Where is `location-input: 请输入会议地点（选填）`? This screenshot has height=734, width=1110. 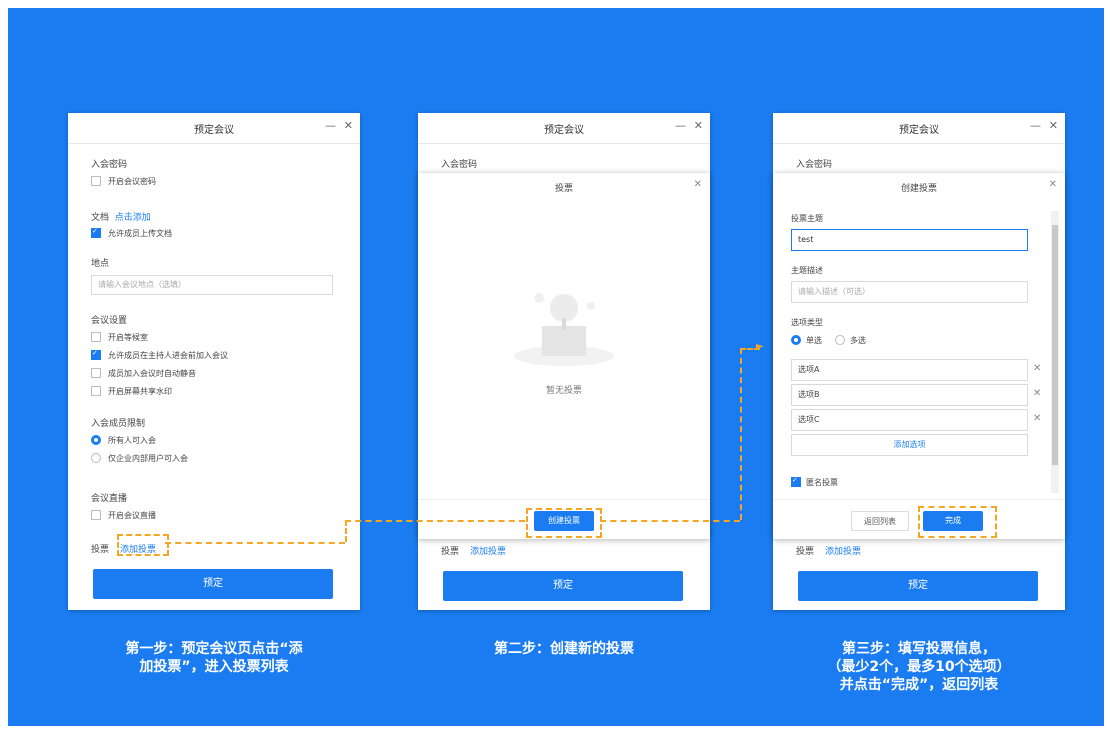
location-input: 请输入会议地点（选填） is located at coordinates (212, 285).